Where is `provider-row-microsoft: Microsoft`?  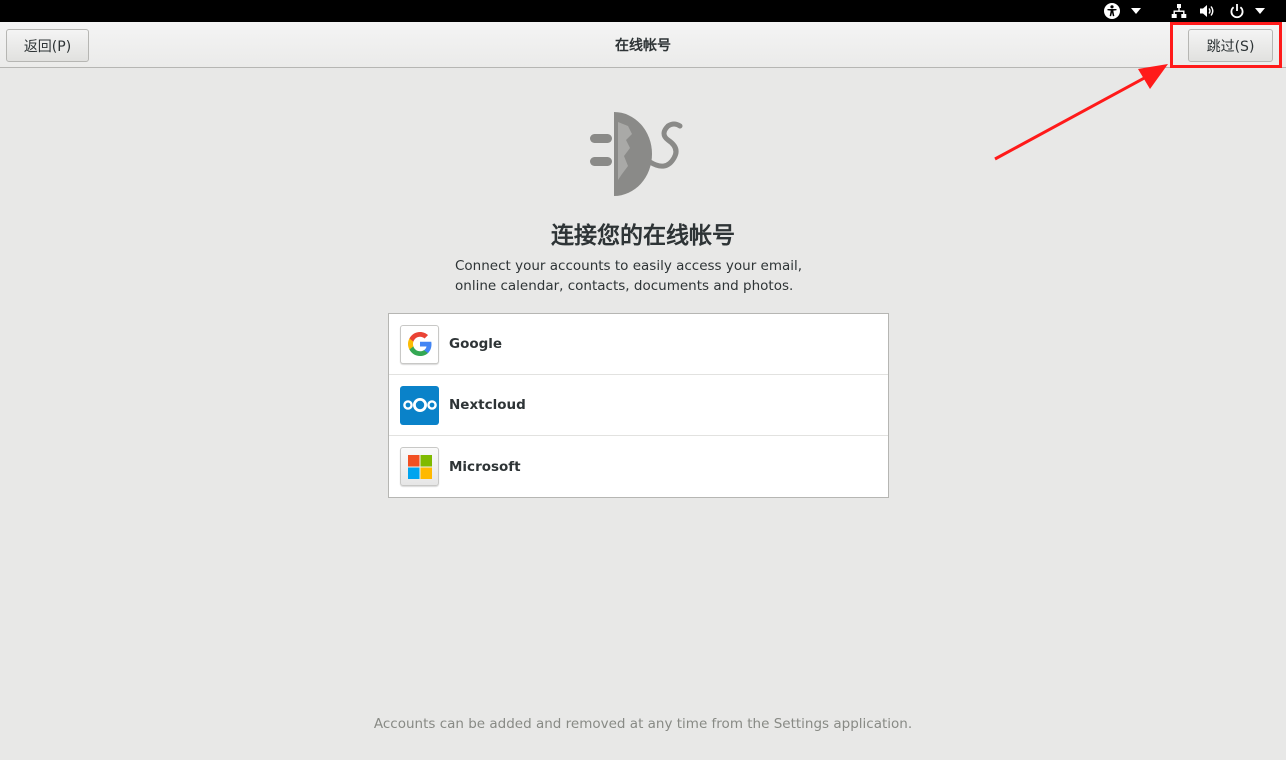 provider-row-microsoft: Microsoft is located at coordinates (638, 466).